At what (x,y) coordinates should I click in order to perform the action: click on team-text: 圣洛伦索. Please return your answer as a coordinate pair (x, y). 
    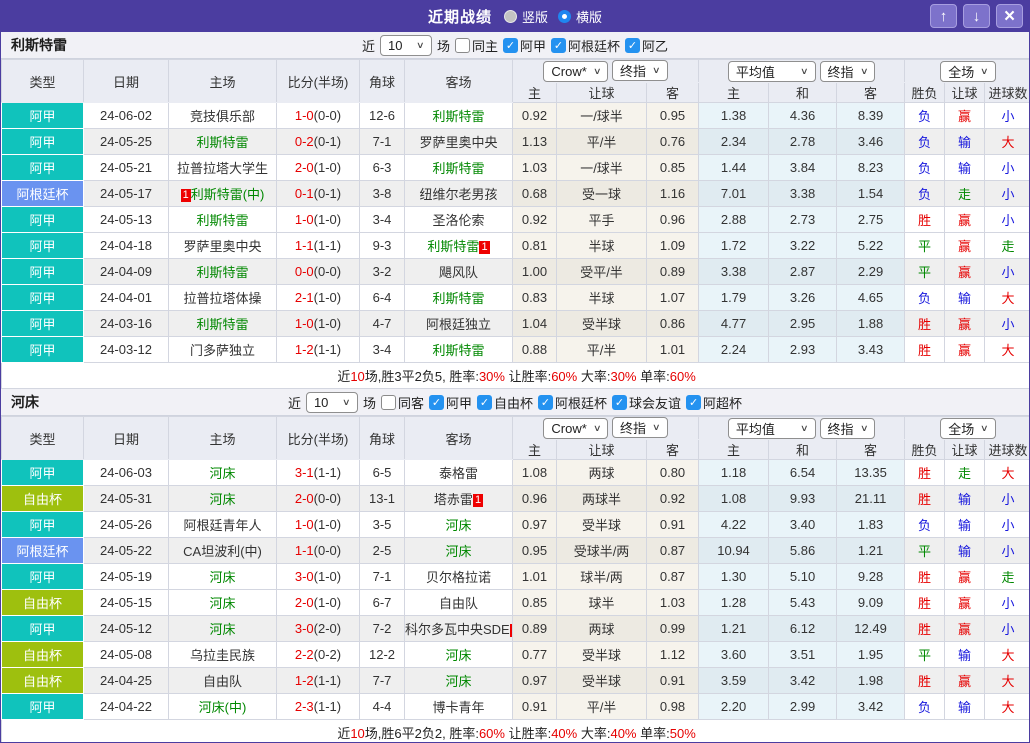
    Looking at the image, I should click on (458, 220).